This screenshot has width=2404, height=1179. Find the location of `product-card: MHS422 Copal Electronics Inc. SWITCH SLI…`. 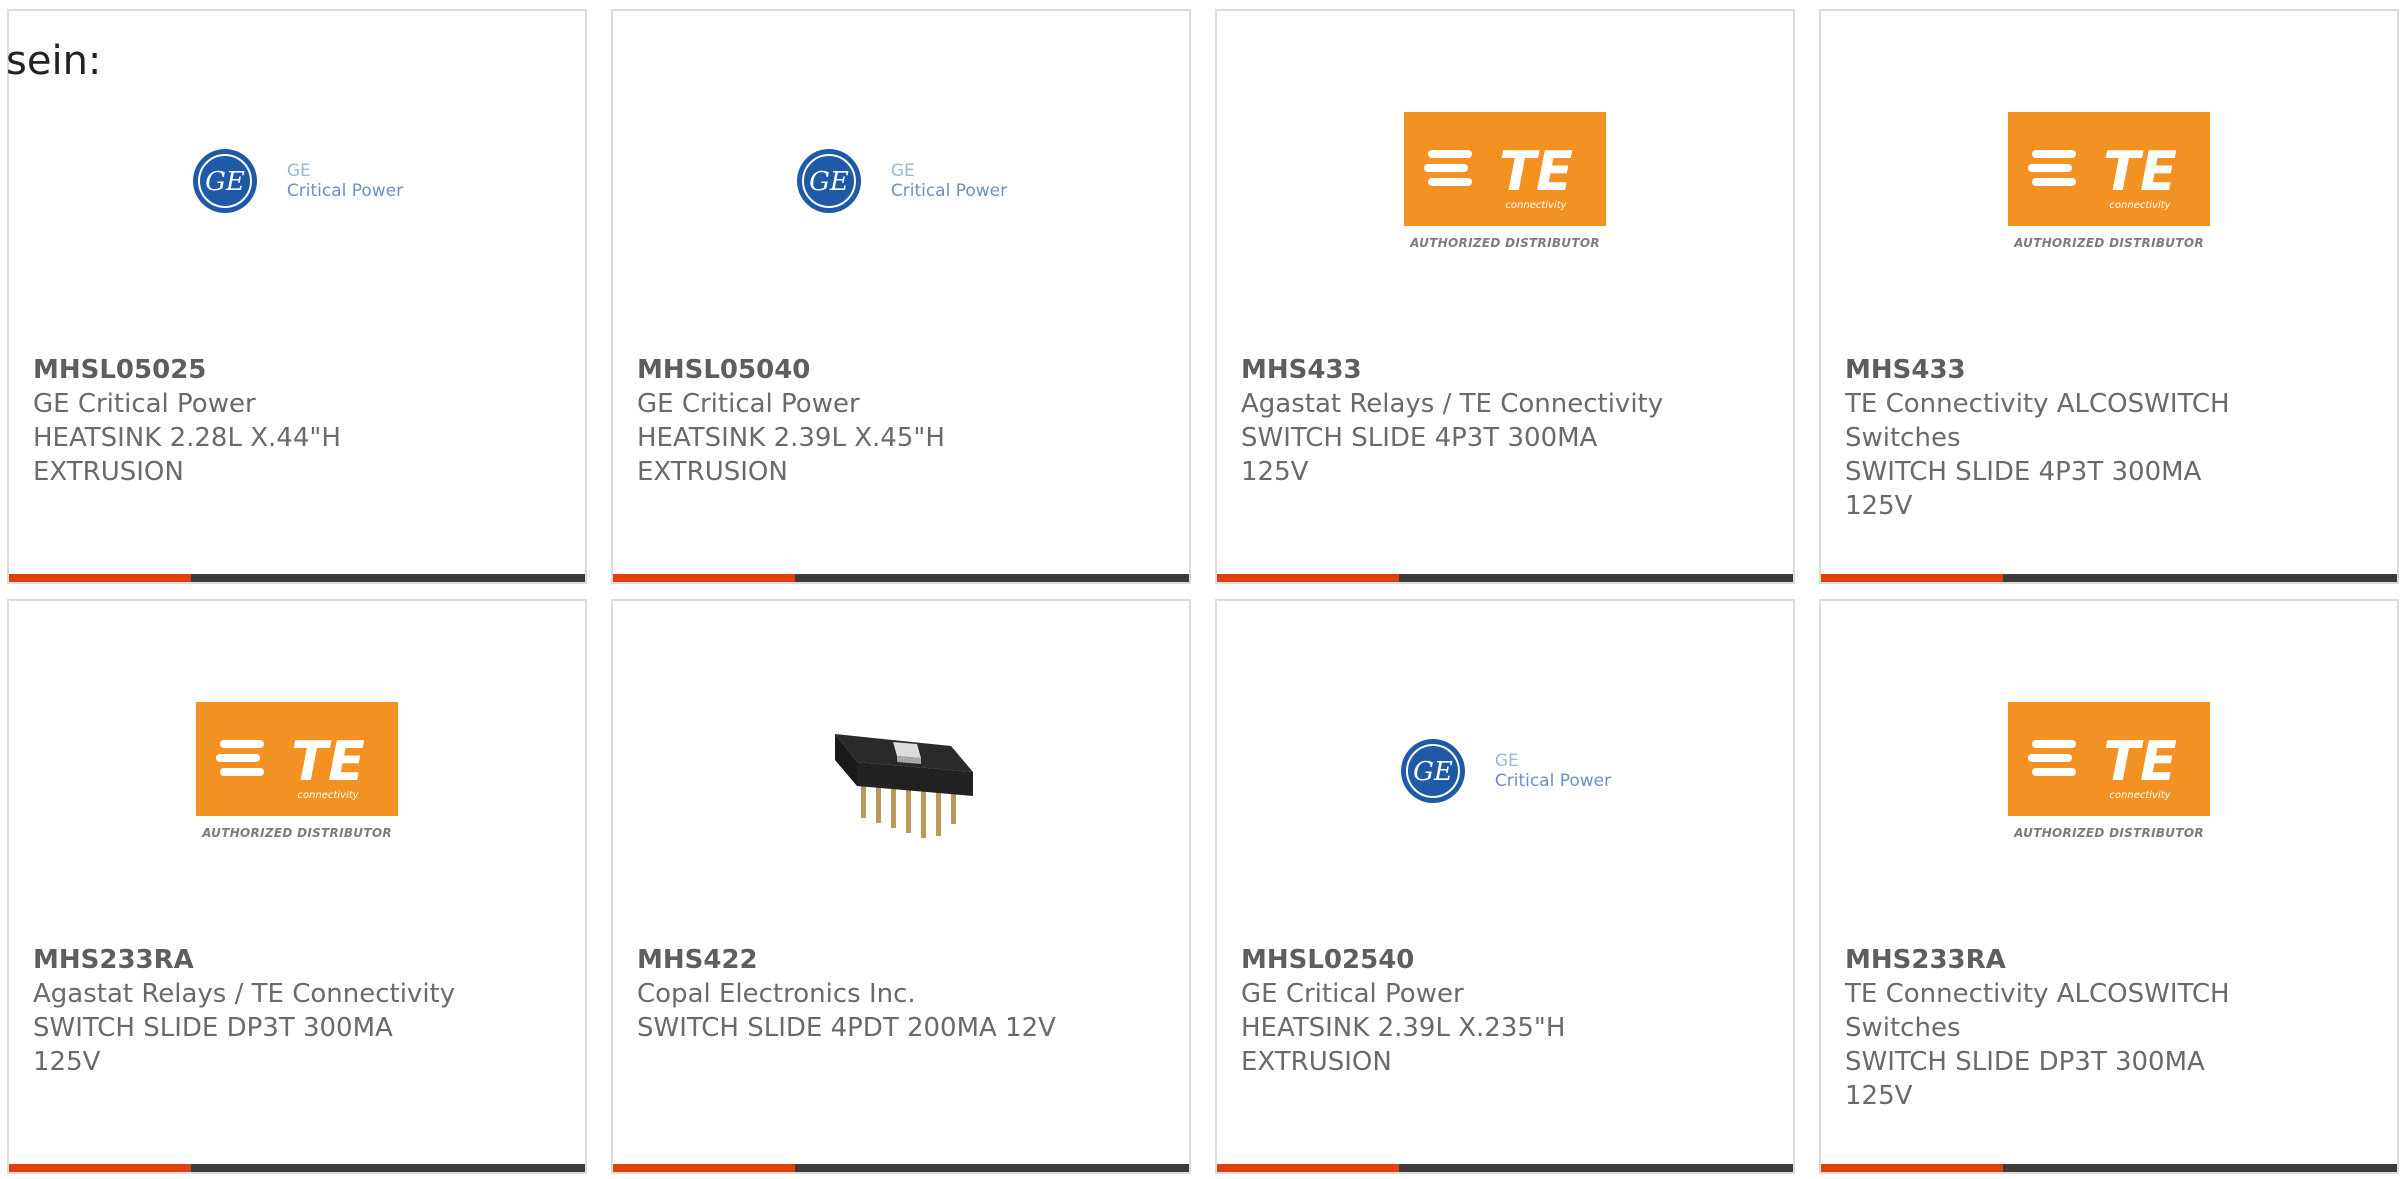

product-card: MHS422 Copal Electronics Inc. SWITCH SLI… is located at coordinates (901, 886).